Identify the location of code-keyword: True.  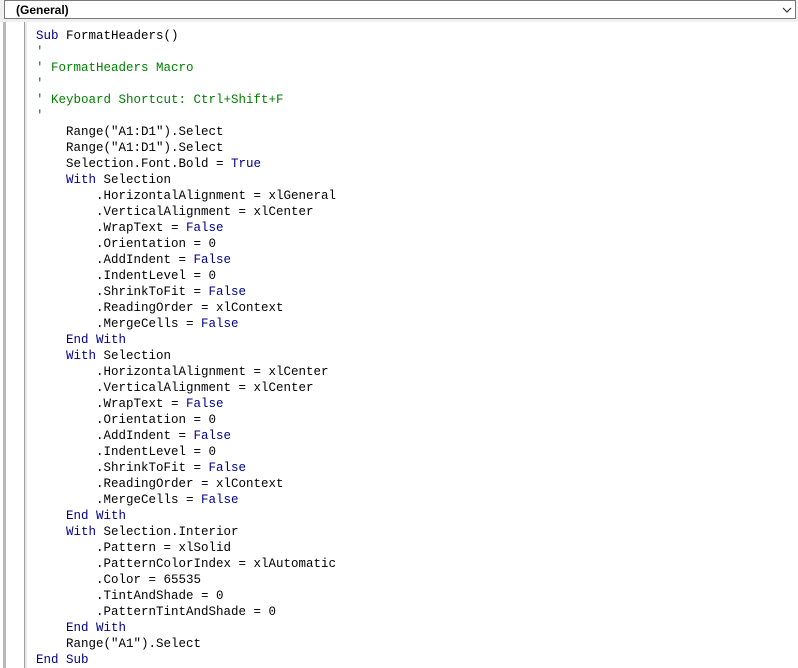
(246, 164).